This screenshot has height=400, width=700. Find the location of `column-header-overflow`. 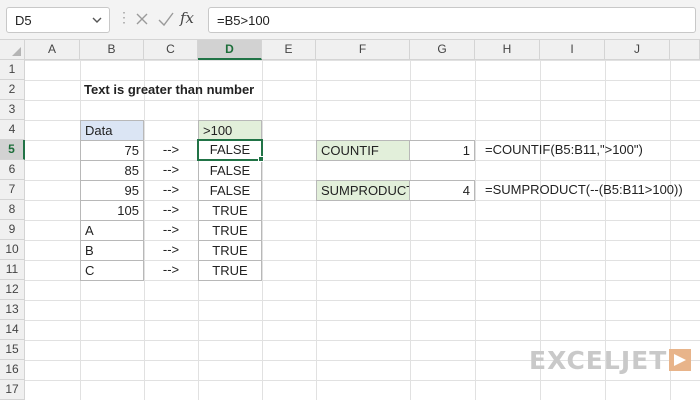

column-header-overflow is located at coordinates (685, 50).